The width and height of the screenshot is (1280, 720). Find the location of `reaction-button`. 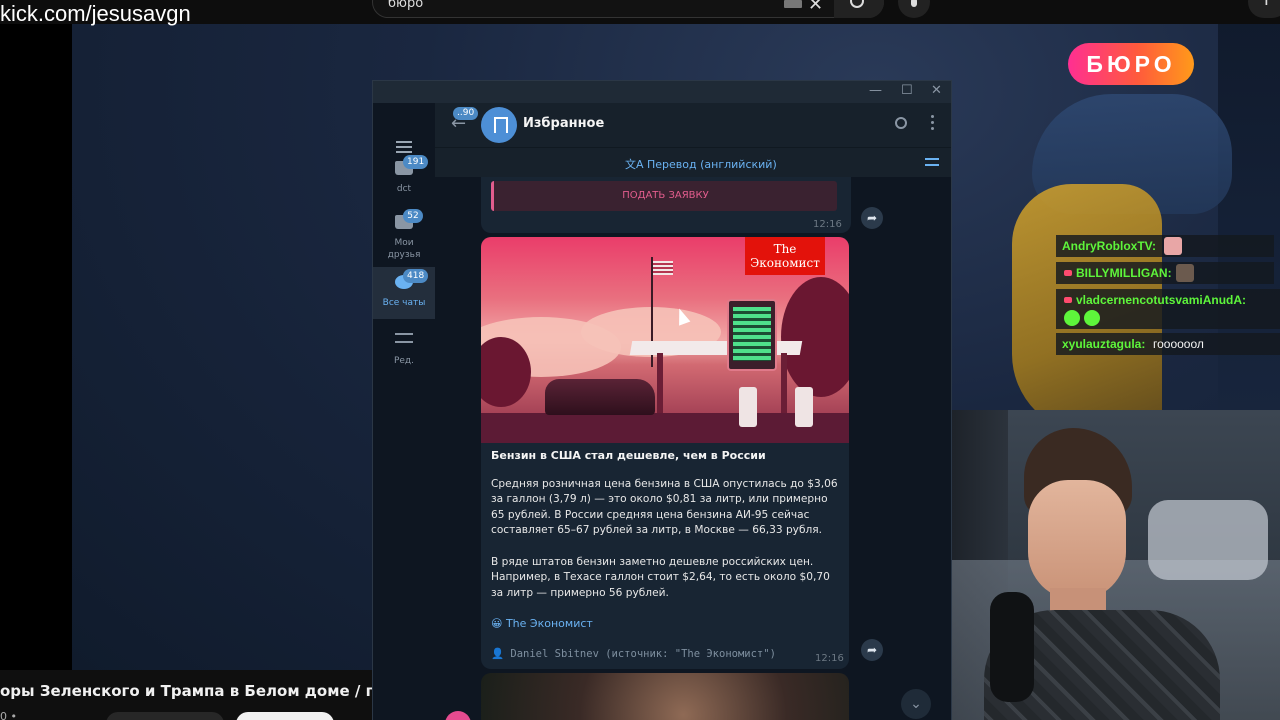

reaction-button is located at coordinates (458, 715).